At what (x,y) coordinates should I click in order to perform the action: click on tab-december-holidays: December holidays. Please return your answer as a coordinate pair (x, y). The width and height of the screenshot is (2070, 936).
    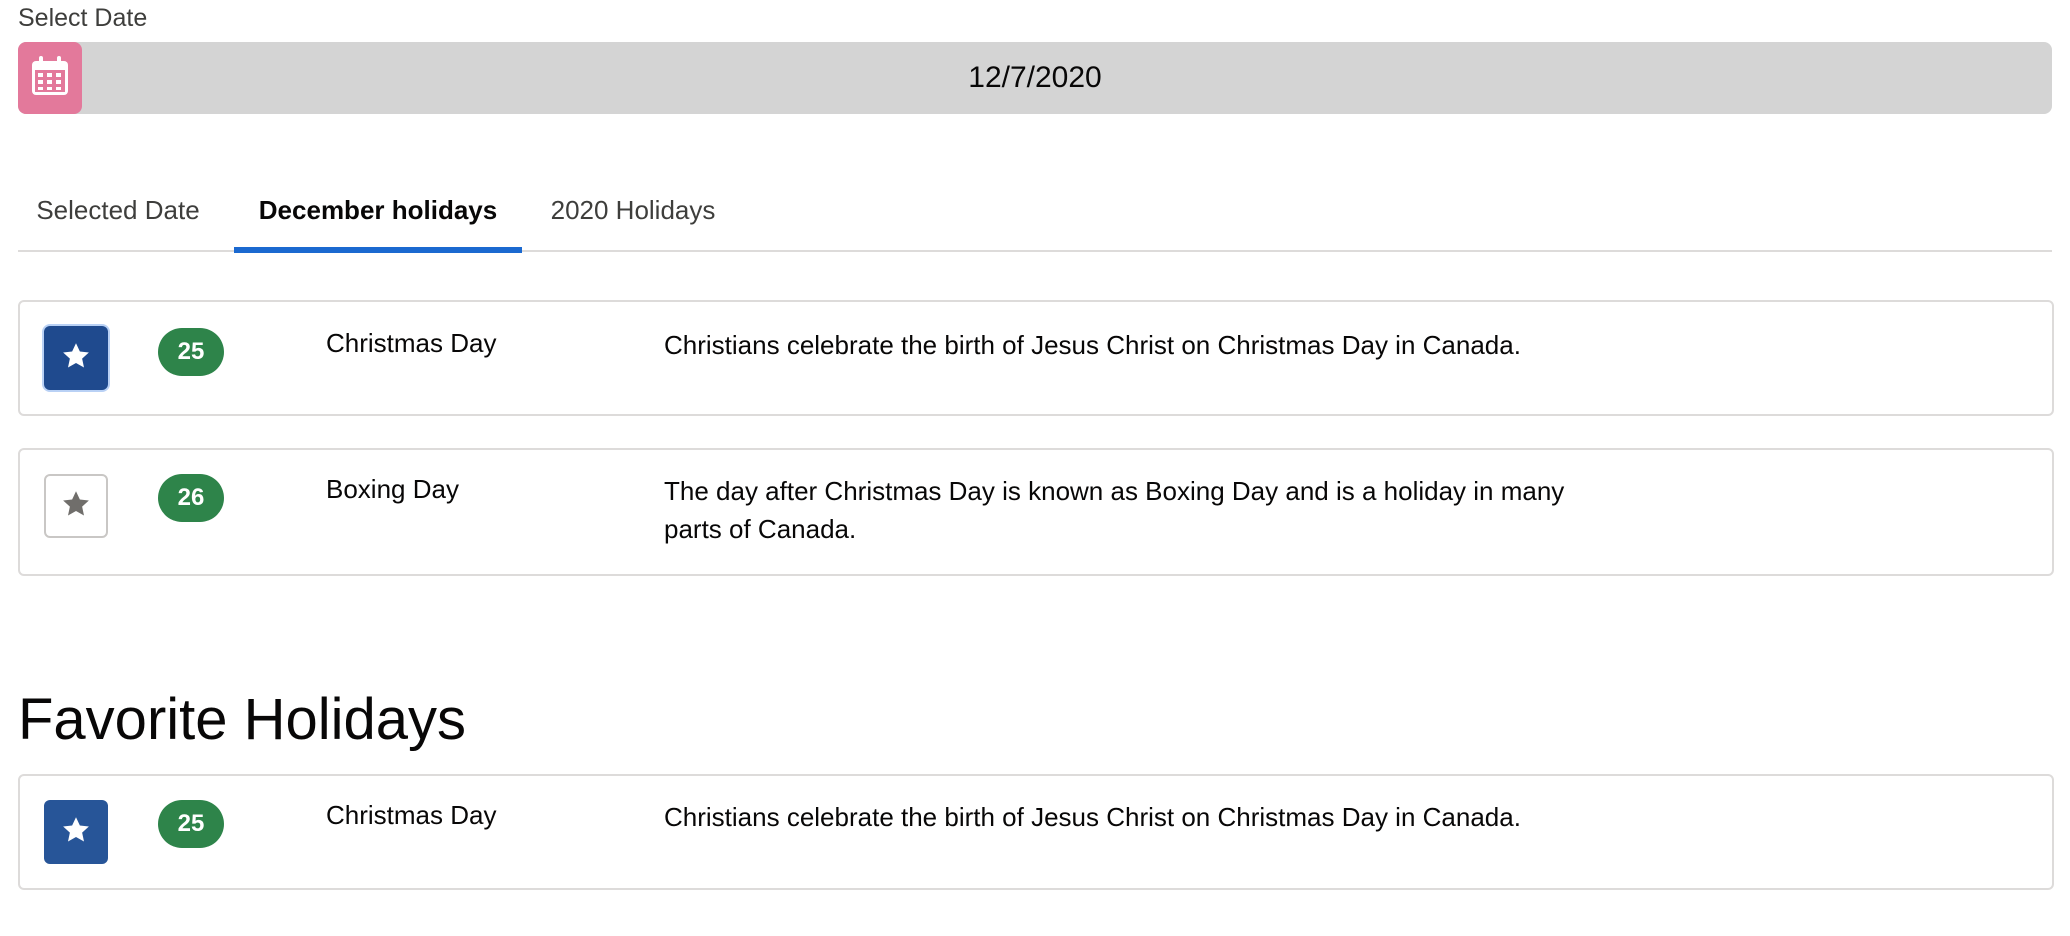
    Looking at the image, I should click on (378, 211).